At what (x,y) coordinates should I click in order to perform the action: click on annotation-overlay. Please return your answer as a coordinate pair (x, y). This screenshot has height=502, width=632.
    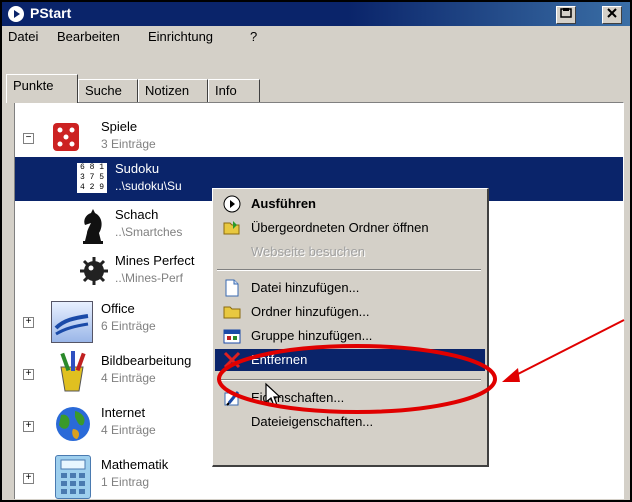
    Looking at the image, I should click on (421, 366).